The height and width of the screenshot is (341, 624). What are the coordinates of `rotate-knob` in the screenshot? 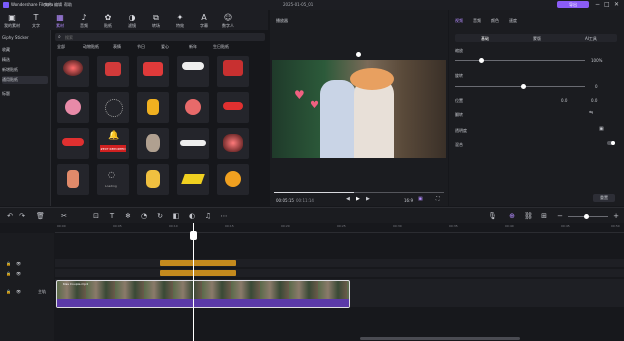 It's located at (523, 86).